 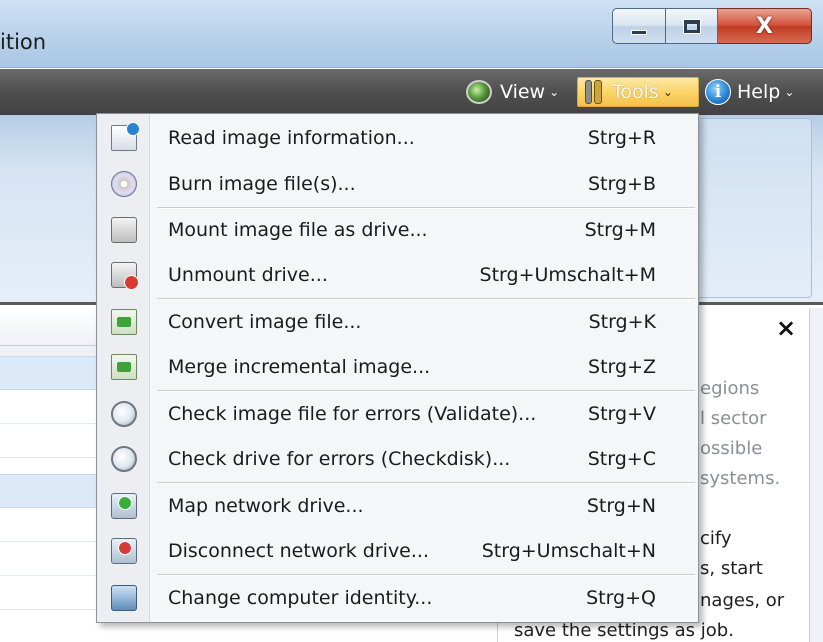 I want to click on maximize-button, so click(x=692, y=26).